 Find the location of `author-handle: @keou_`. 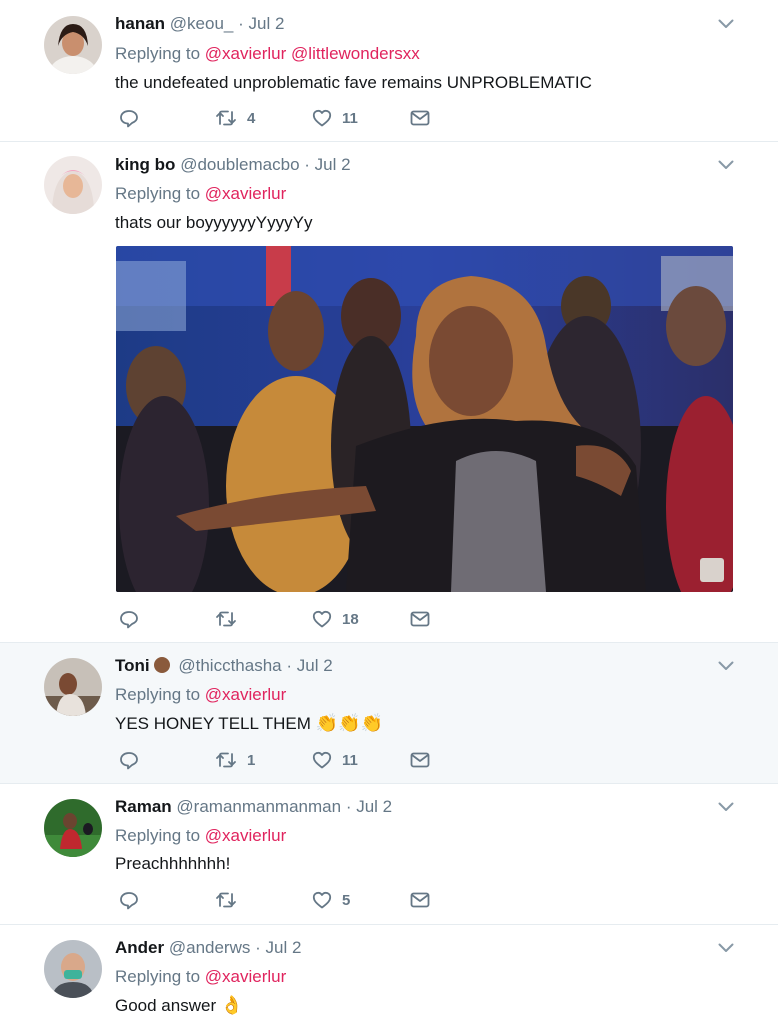

author-handle: @keou_ is located at coordinates (202, 23).